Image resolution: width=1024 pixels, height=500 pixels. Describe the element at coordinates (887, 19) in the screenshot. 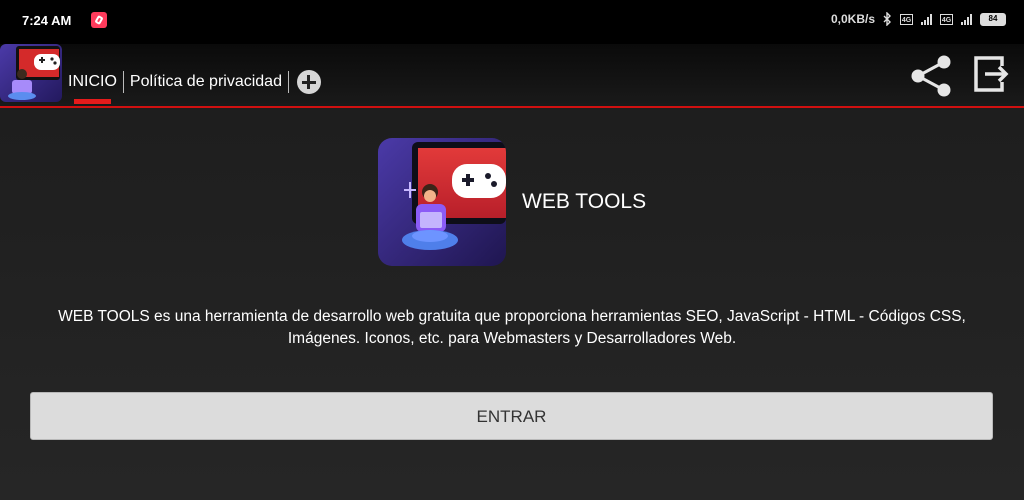

I see `bluetooth-icon` at that location.